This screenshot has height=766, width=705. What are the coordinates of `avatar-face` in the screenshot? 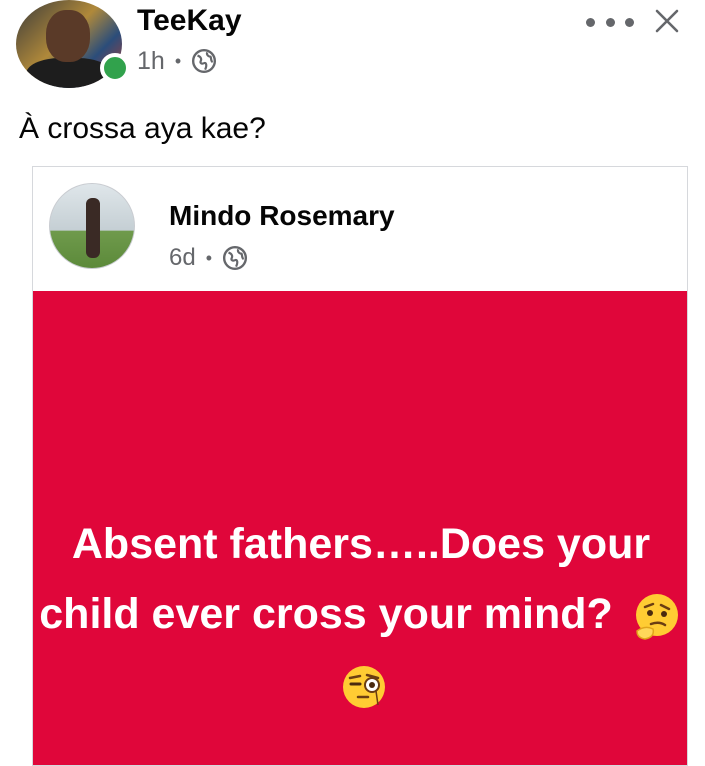 It's located at (68, 36).